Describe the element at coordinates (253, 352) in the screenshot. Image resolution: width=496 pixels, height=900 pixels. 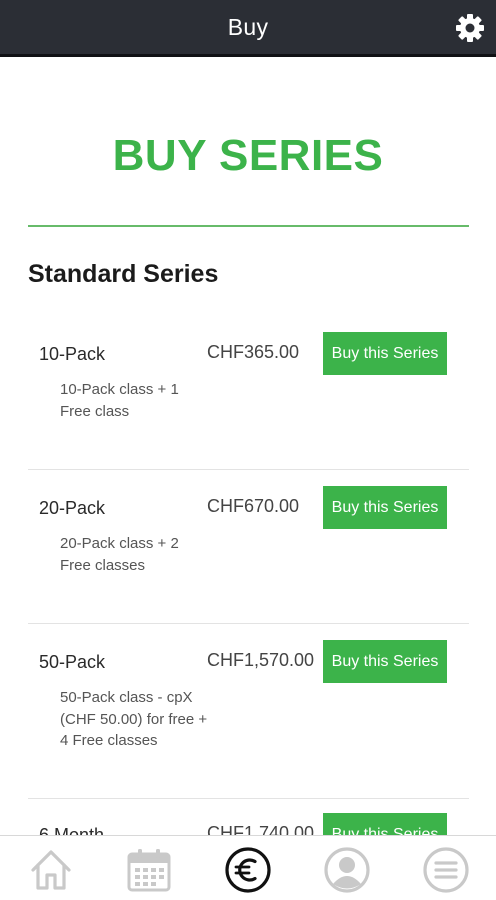
I see `series-price: CHF365.00` at that location.